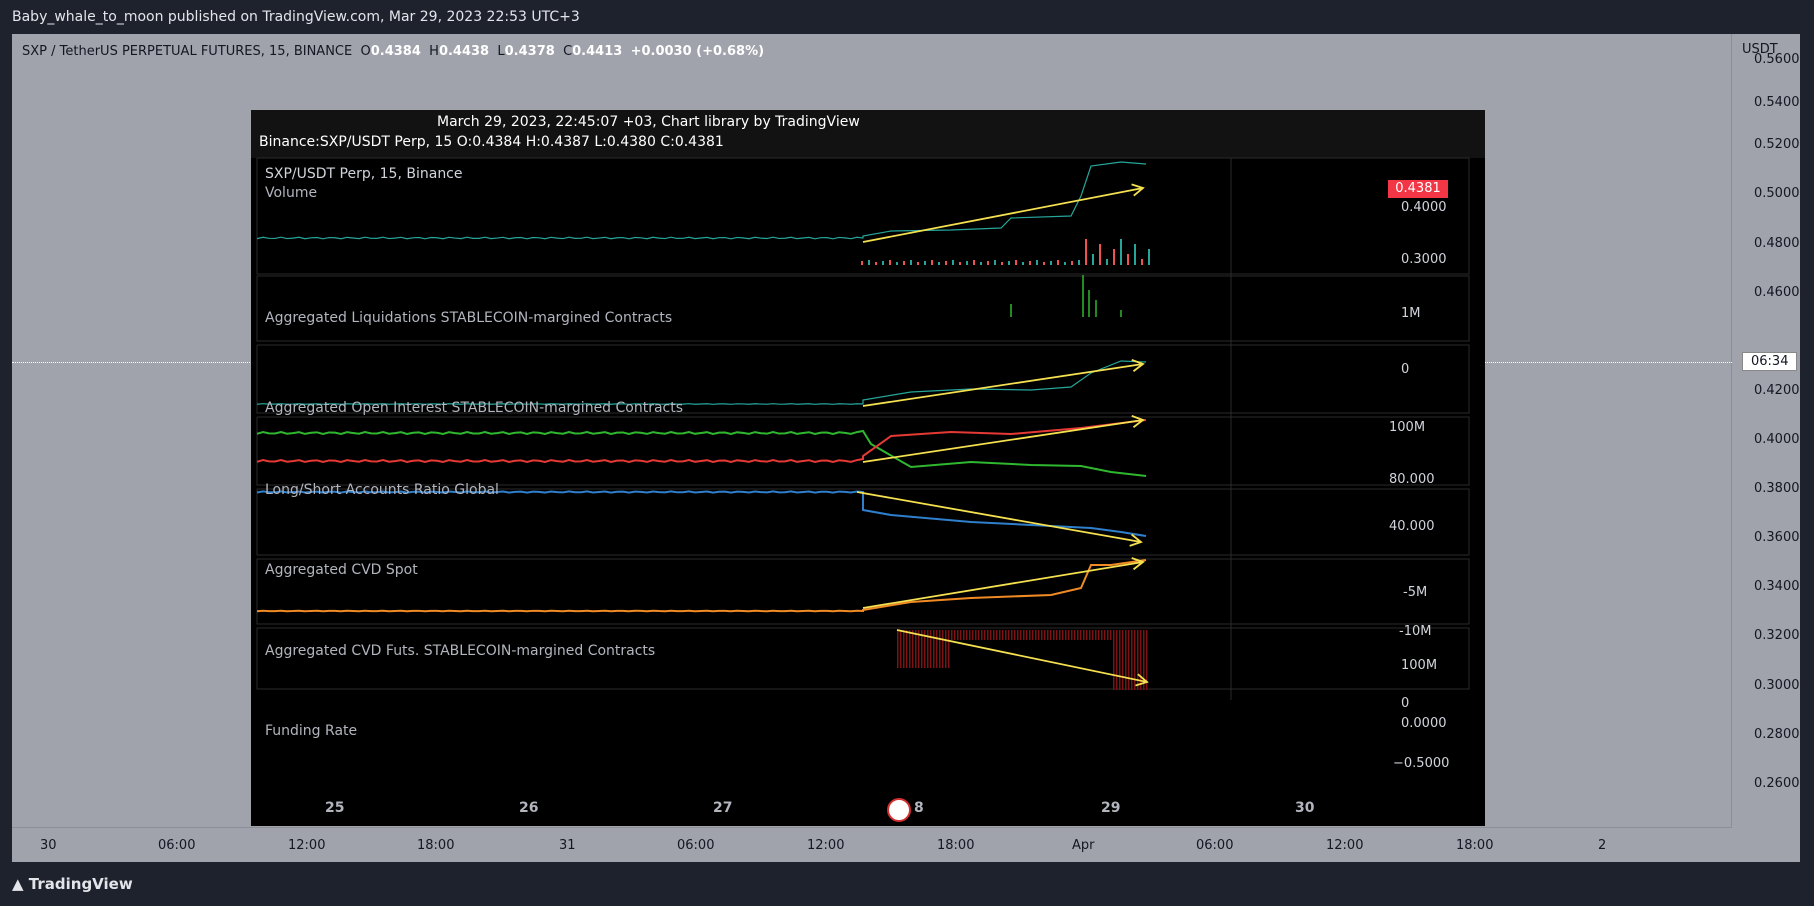 The width and height of the screenshot is (1814, 906). Describe the element at coordinates (1421, 763) in the screenshot. I see `pane-axis-tick: −0.5000` at that location.